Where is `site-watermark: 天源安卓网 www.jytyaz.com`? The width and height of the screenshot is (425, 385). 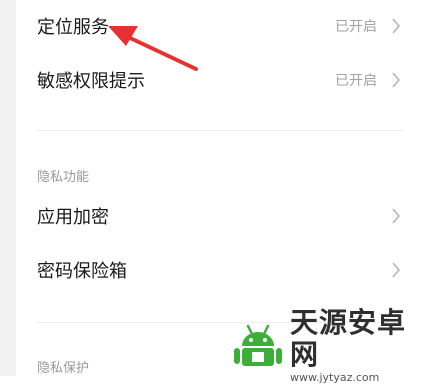 site-watermark: 天源安卓网 www.jytyaz.com is located at coordinates (328, 345).